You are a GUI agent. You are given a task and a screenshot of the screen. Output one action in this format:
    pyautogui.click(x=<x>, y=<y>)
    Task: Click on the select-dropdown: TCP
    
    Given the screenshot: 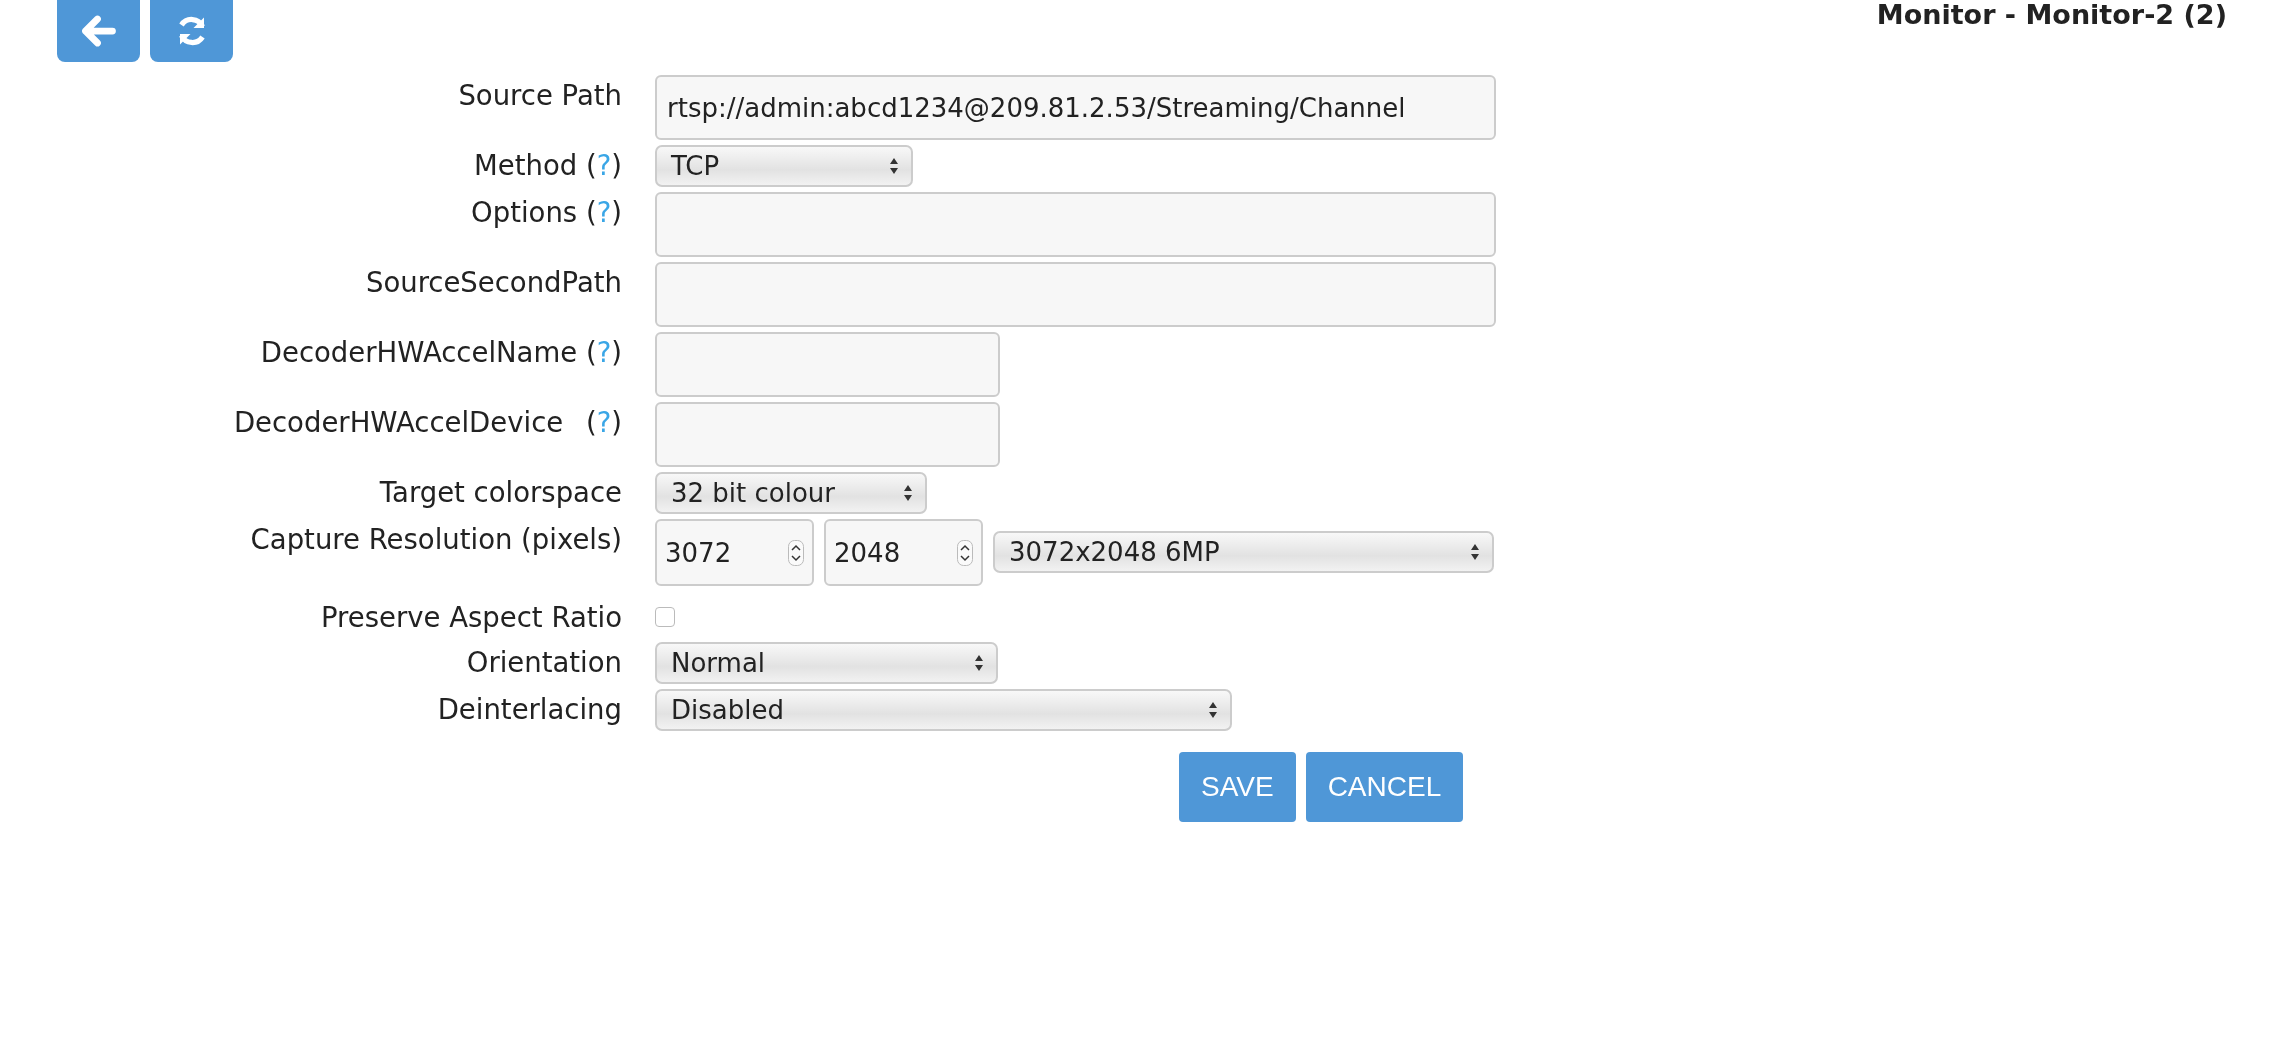 What is the action you would take?
    pyautogui.click(x=784, y=166)
    